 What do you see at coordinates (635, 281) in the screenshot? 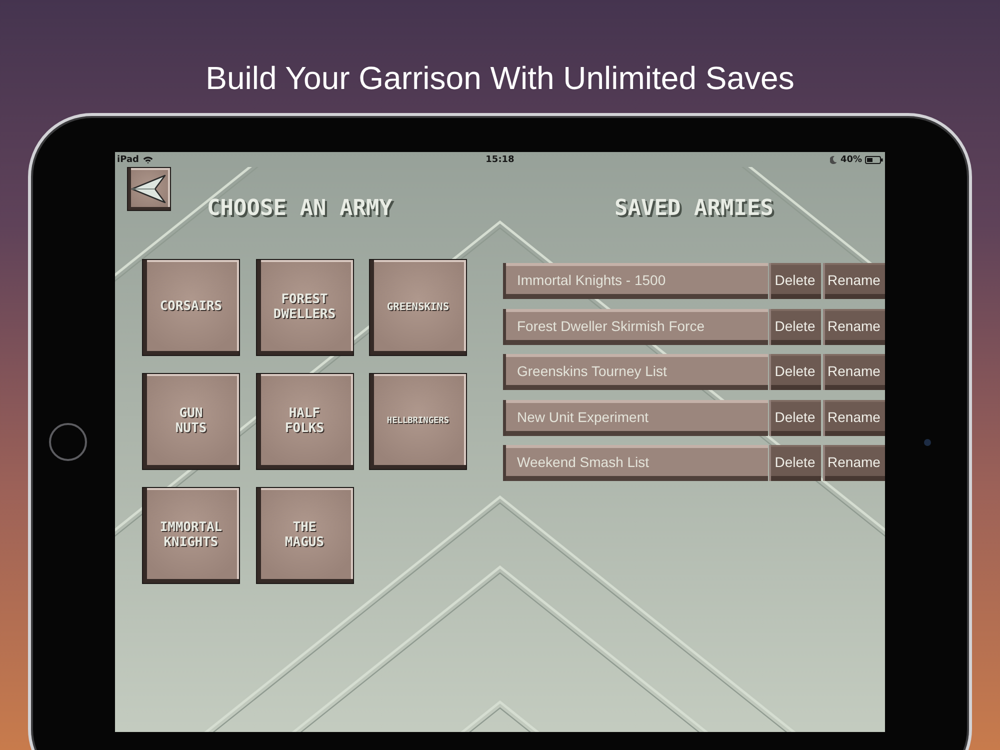
I see `saved-army-button: Immortal Knights - 1500` at bounding box center [635, 281].